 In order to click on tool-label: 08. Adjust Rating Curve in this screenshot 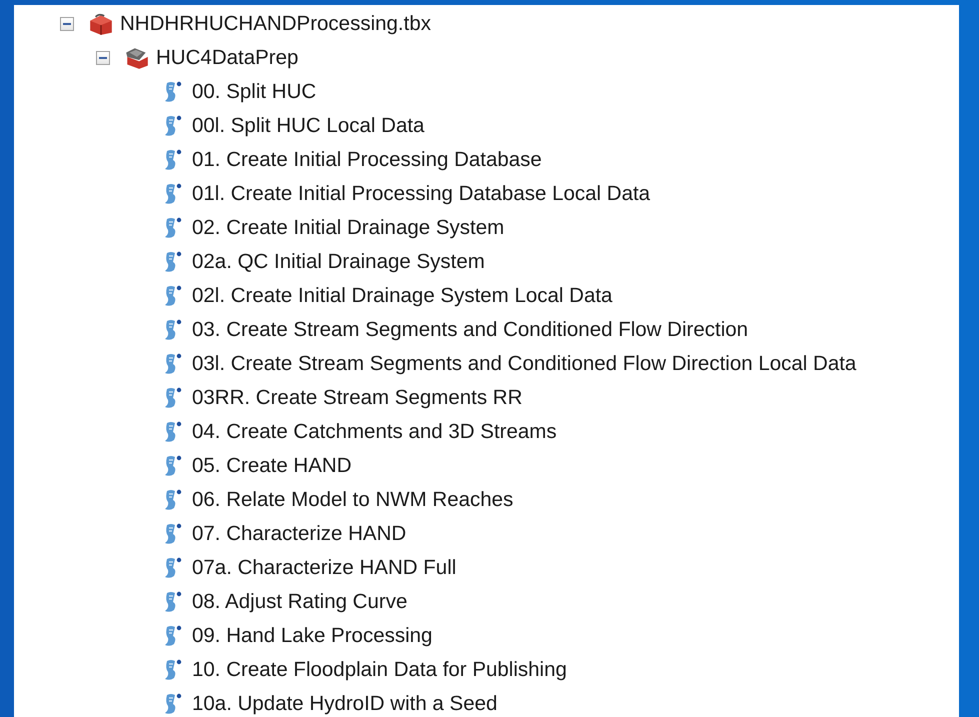, I will do `click(300, 602)`.